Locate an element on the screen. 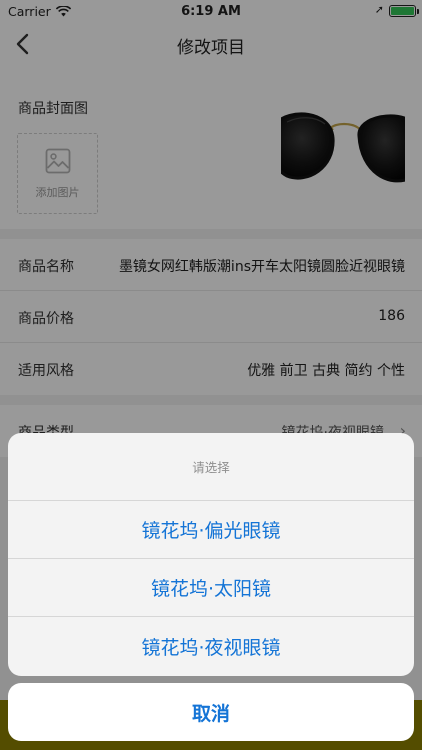 This screenshot has width=422, height=750. cancel-button: 取消 is located at coordinates (211, 712).